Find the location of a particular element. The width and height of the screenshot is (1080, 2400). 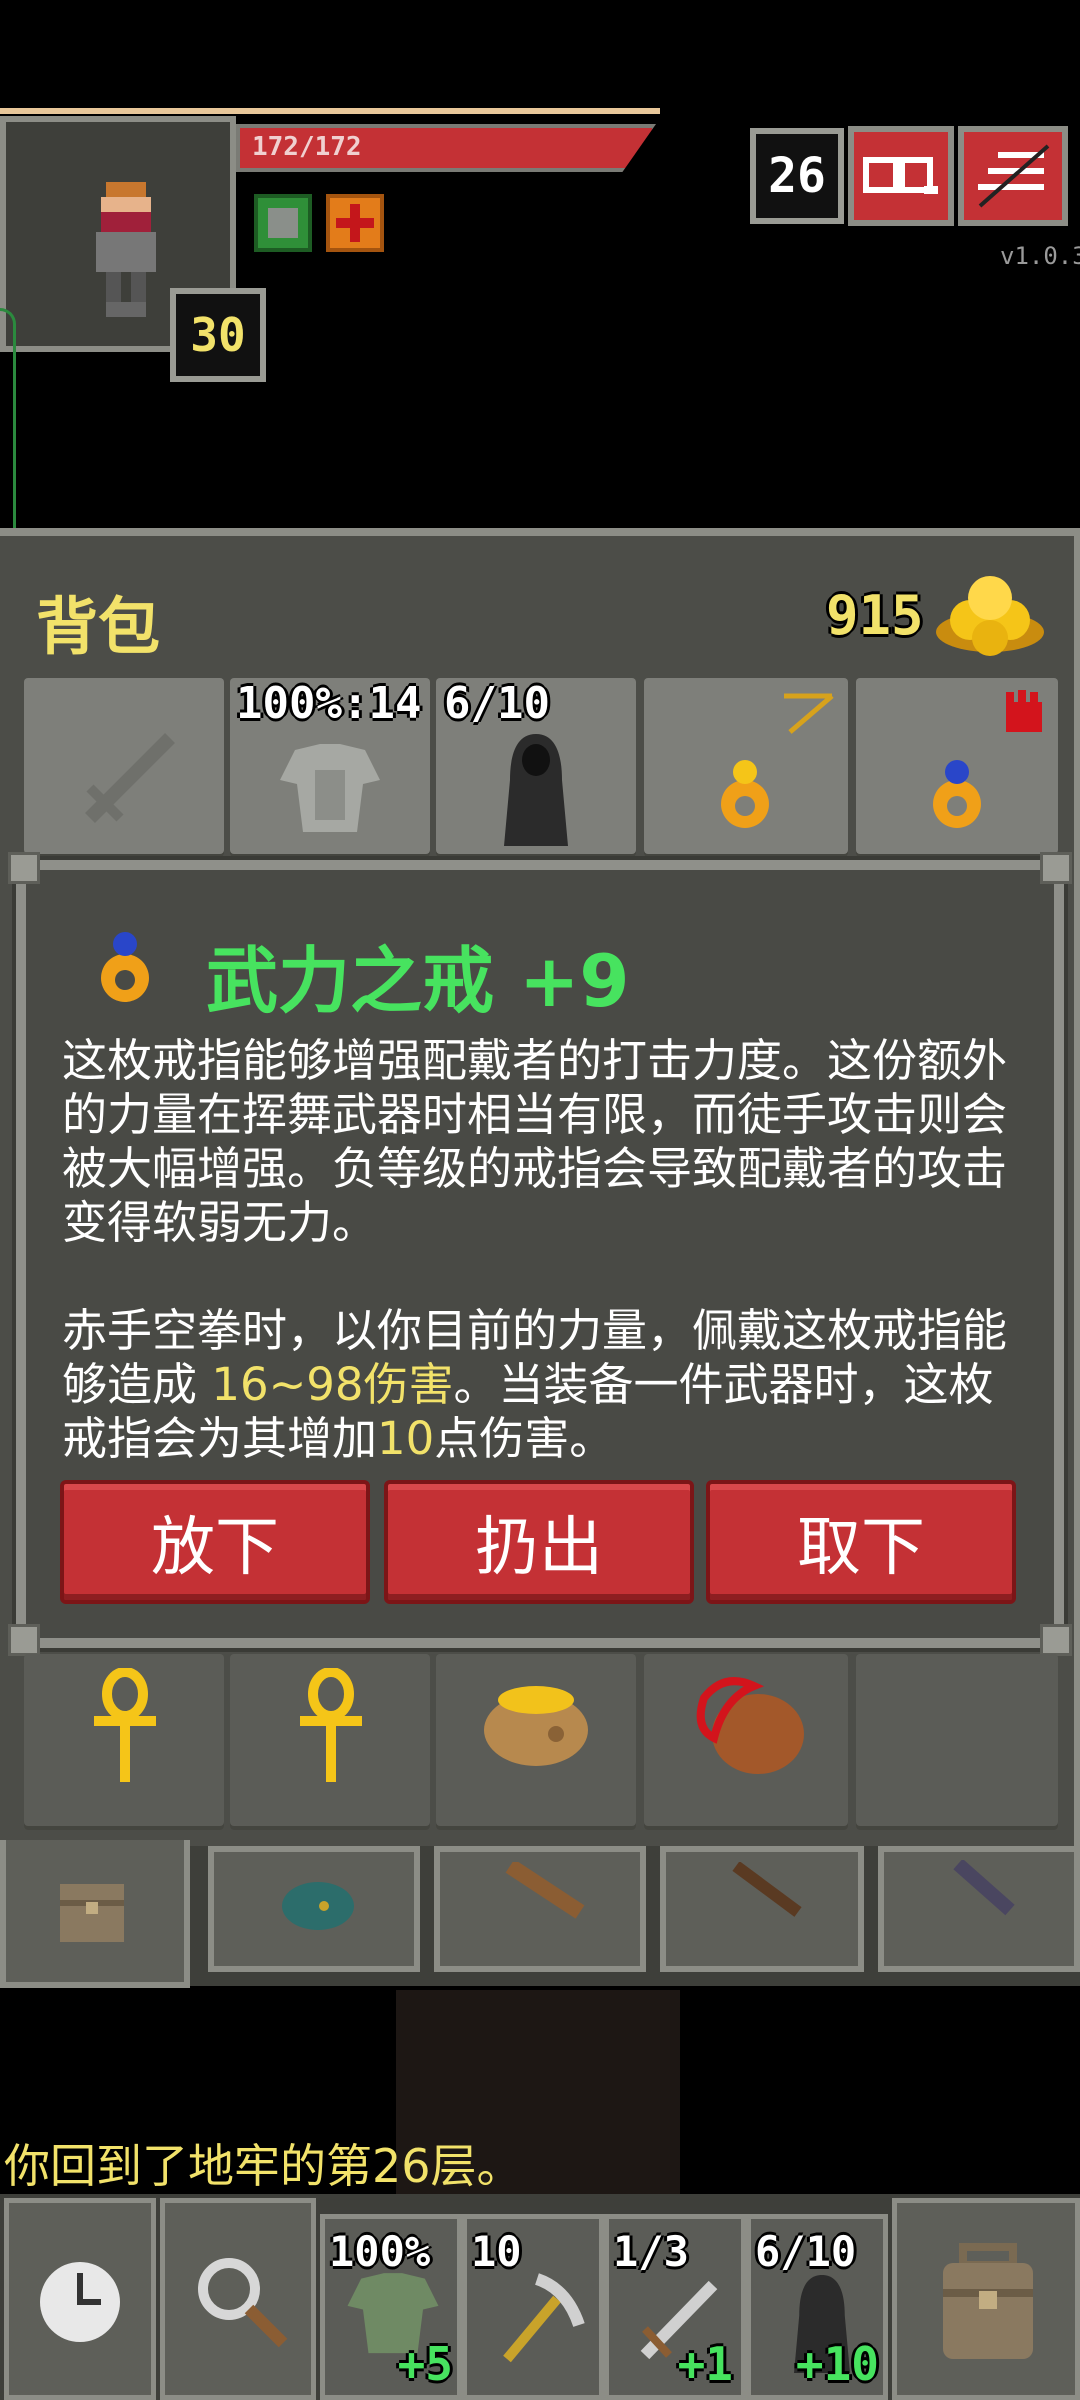

bag-tab-main is located at coordinates (95, 1914).